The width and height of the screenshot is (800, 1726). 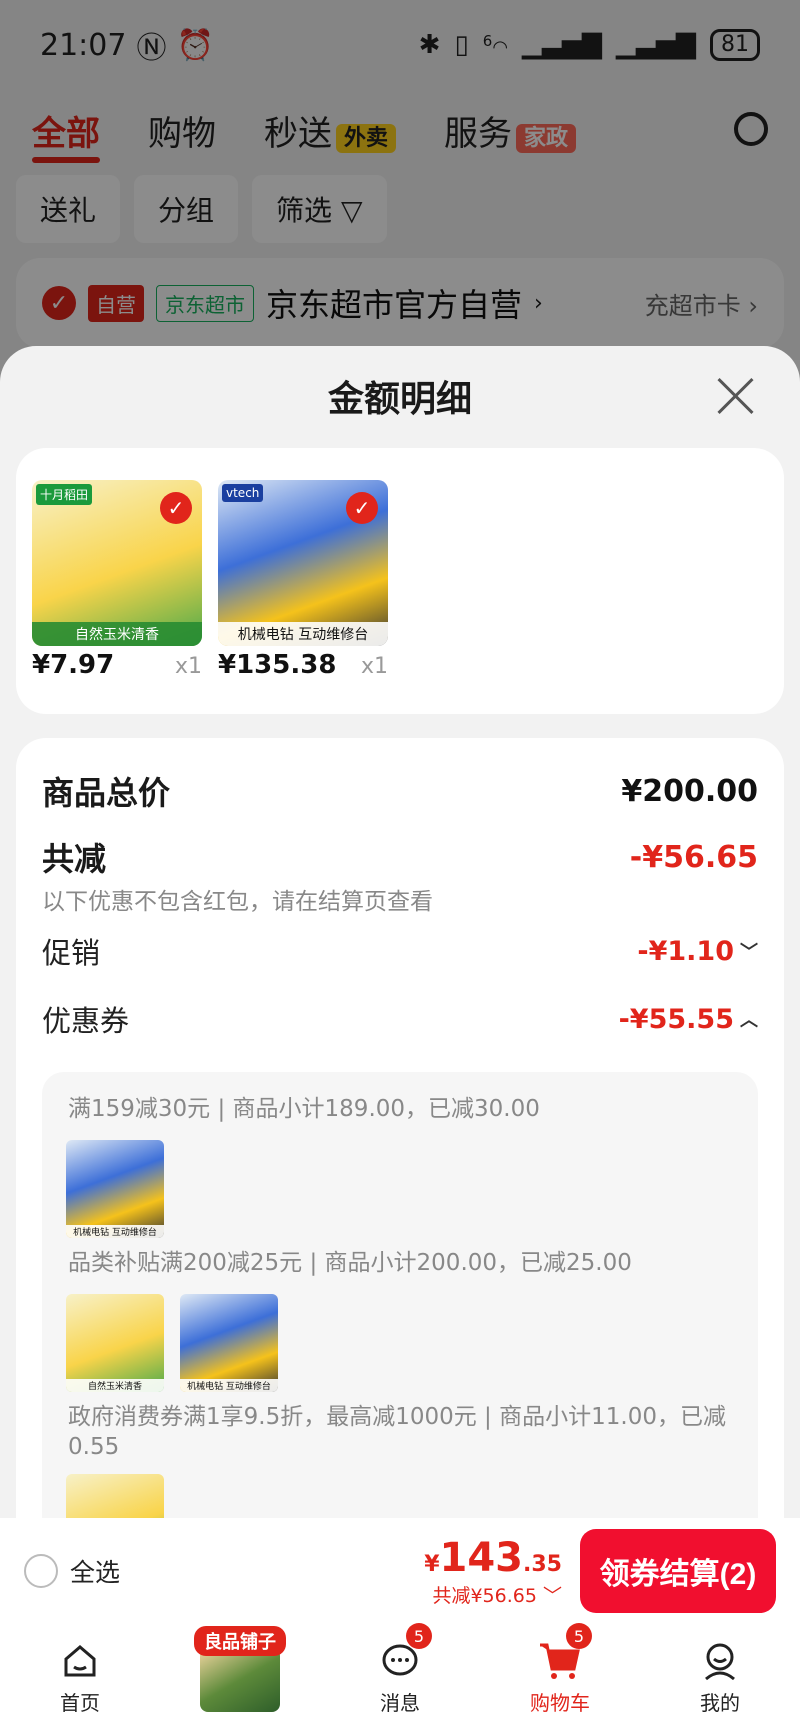 I want to click on checkout-bar: 全选 ¥143.35 共减¥56.65 ﹀ 领券结算(2), so click(x=400, y=1571).